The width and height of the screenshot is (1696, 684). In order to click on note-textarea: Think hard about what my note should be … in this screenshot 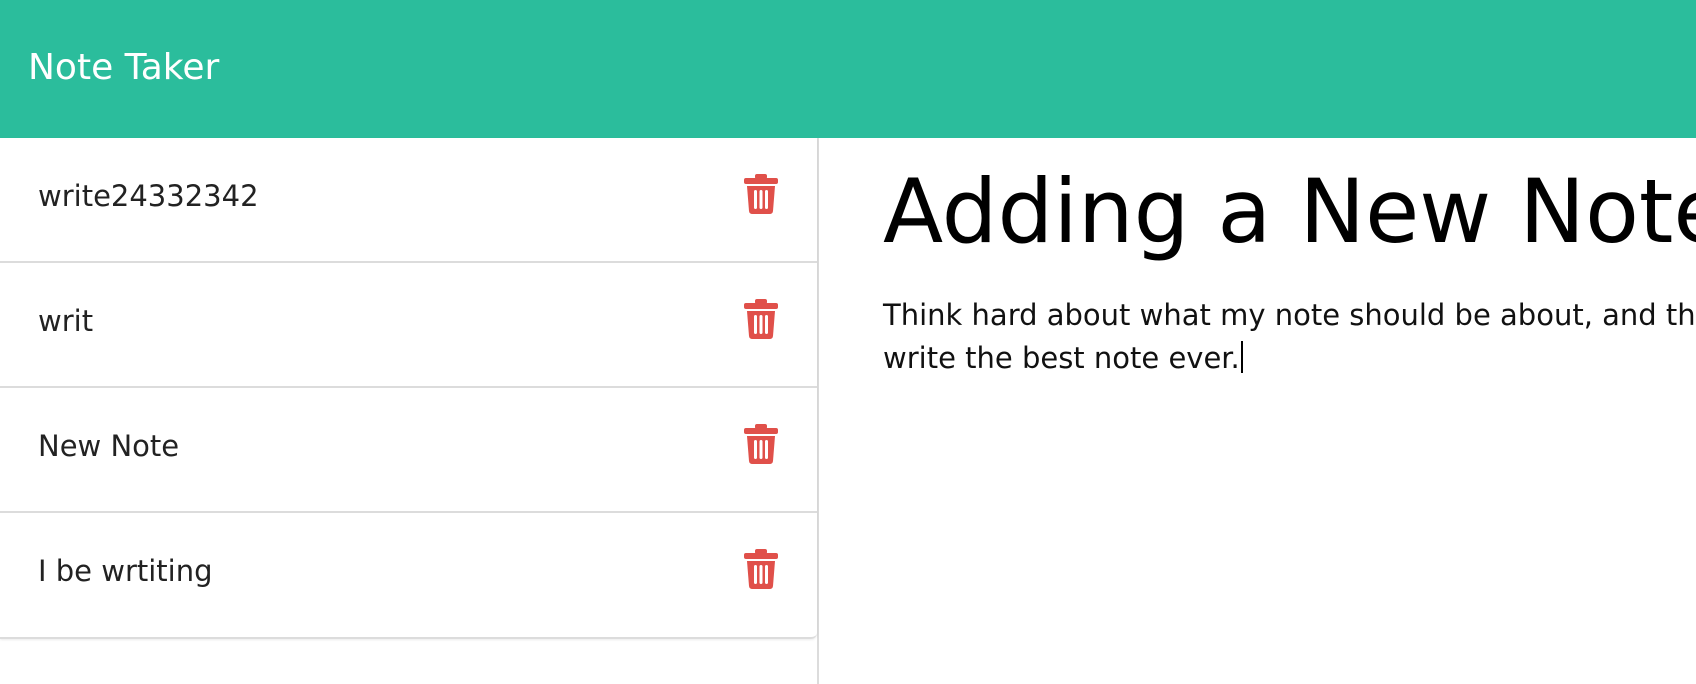, I will do `click(1289, 337)`.